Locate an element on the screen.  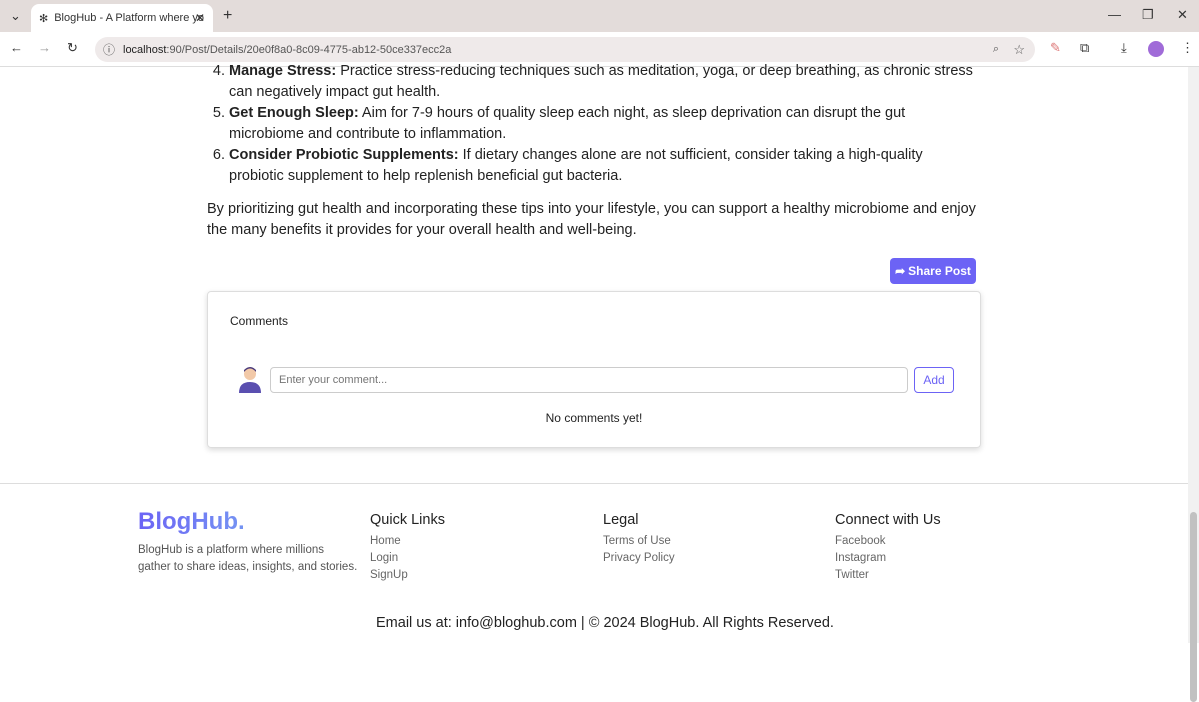
restore-icon: ❐ is located at coordinates (1148, 15).